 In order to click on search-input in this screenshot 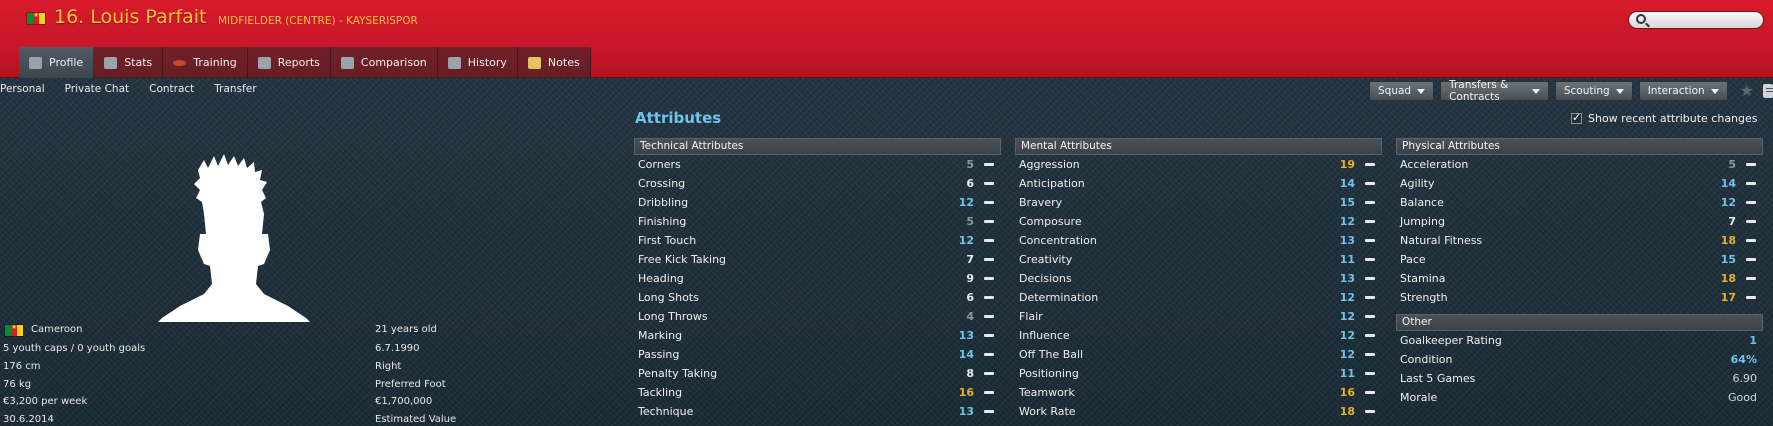, I will do `click(1705, 20)`.